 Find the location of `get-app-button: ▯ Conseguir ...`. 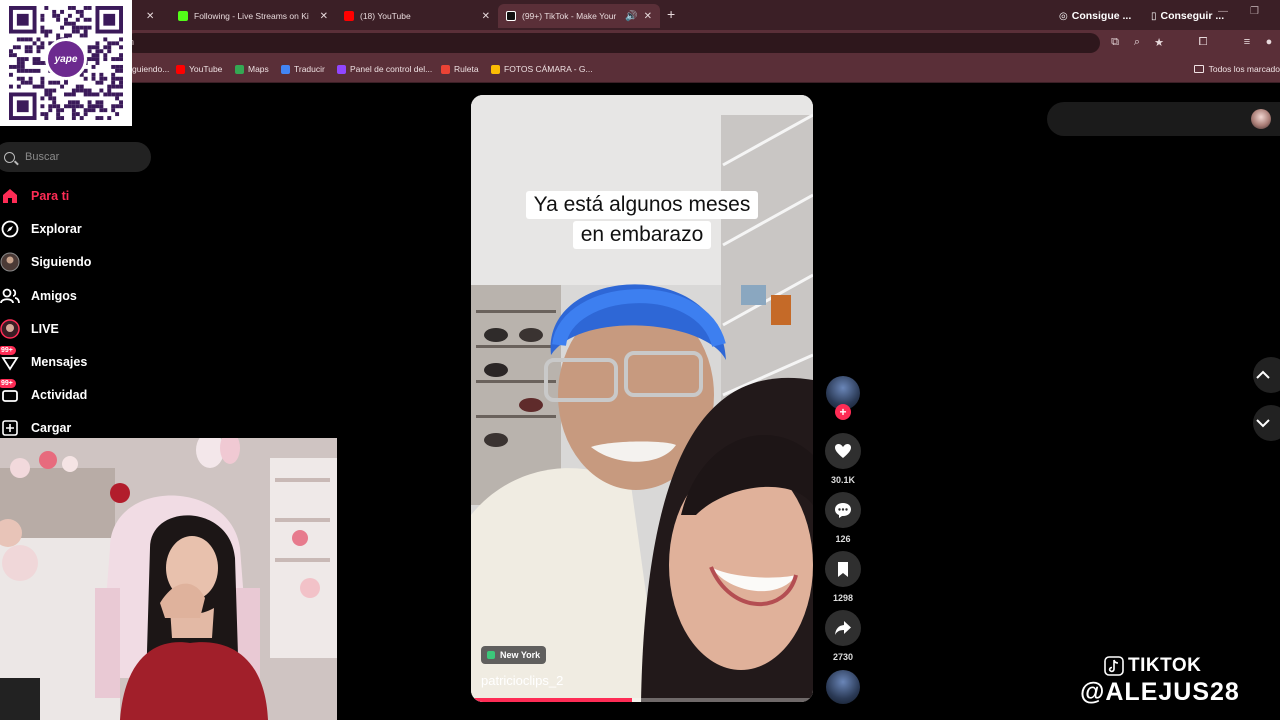

get-app-button: ▯ Conseguir ... is located at coordinates (1187, 16).